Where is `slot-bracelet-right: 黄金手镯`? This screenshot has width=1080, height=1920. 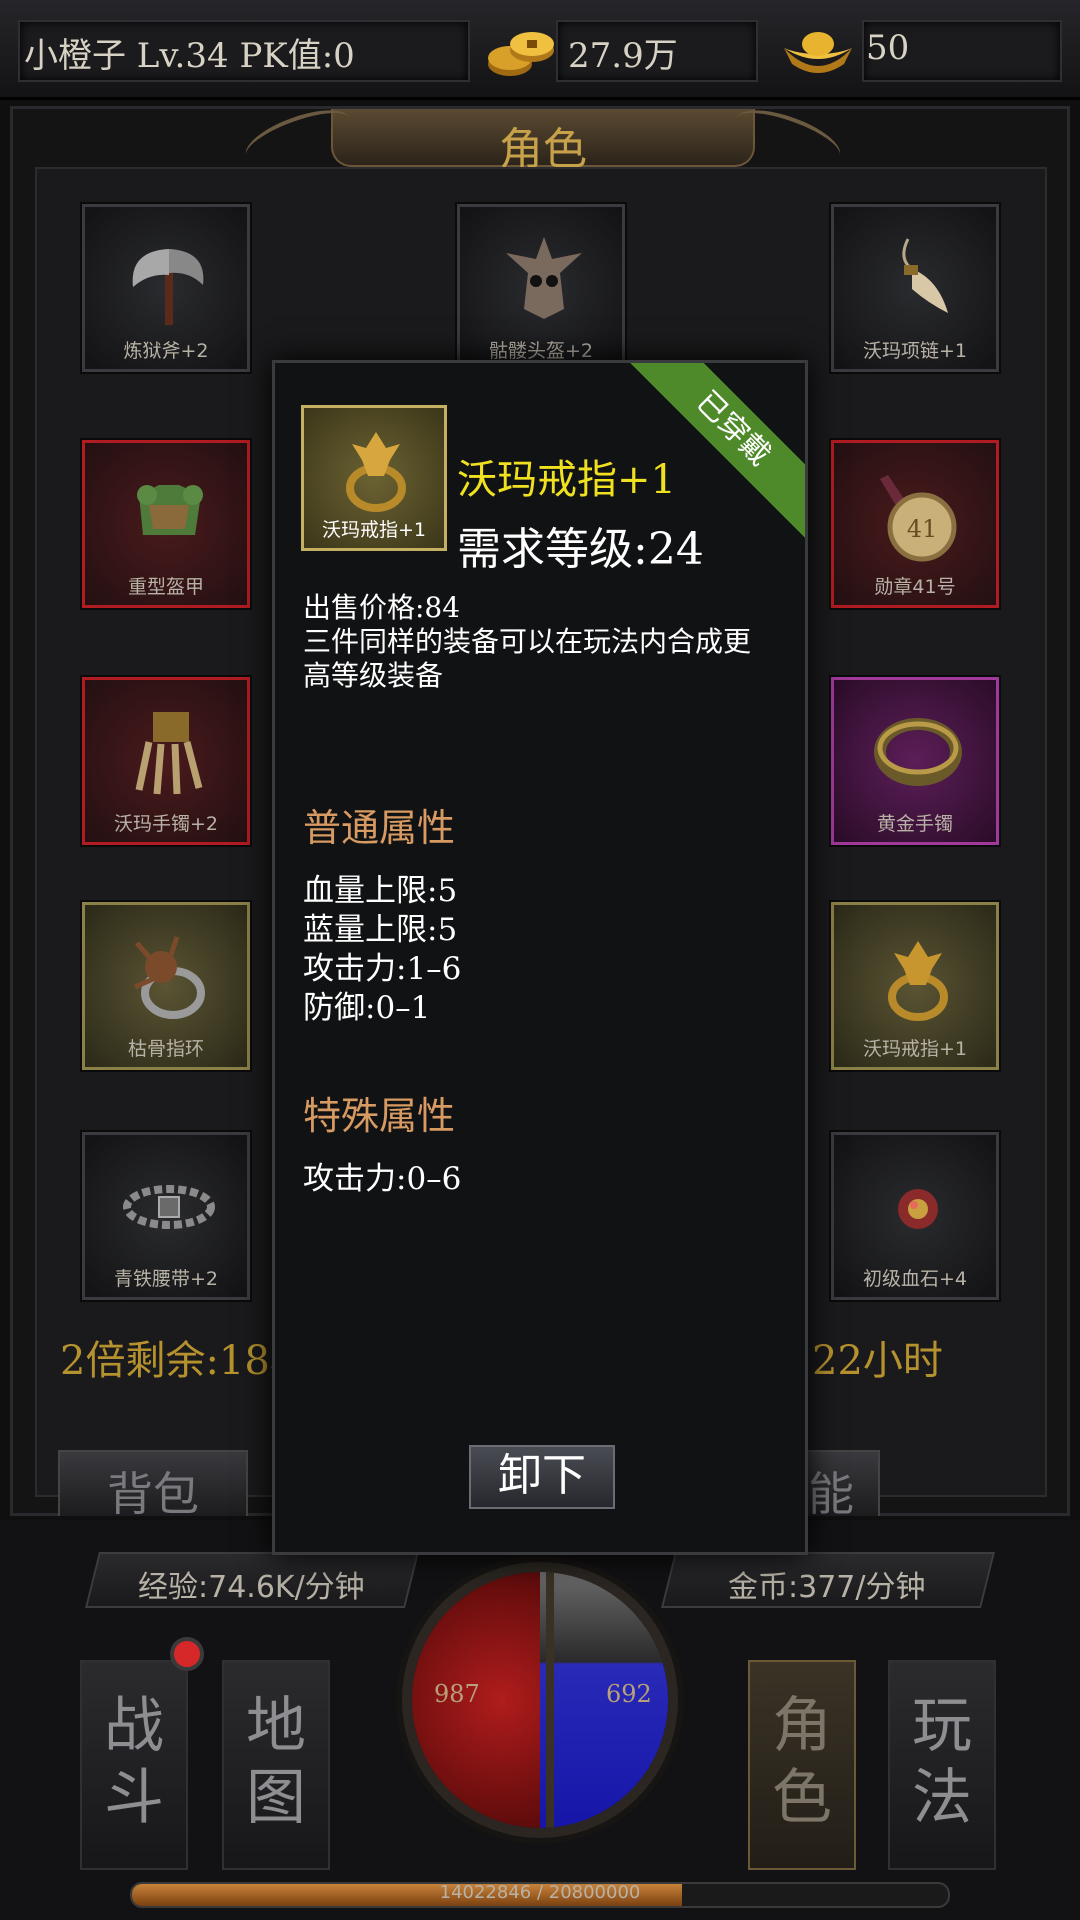 slot-bracelet-right: 黄金手镯 is located at coordinates (915, 761).